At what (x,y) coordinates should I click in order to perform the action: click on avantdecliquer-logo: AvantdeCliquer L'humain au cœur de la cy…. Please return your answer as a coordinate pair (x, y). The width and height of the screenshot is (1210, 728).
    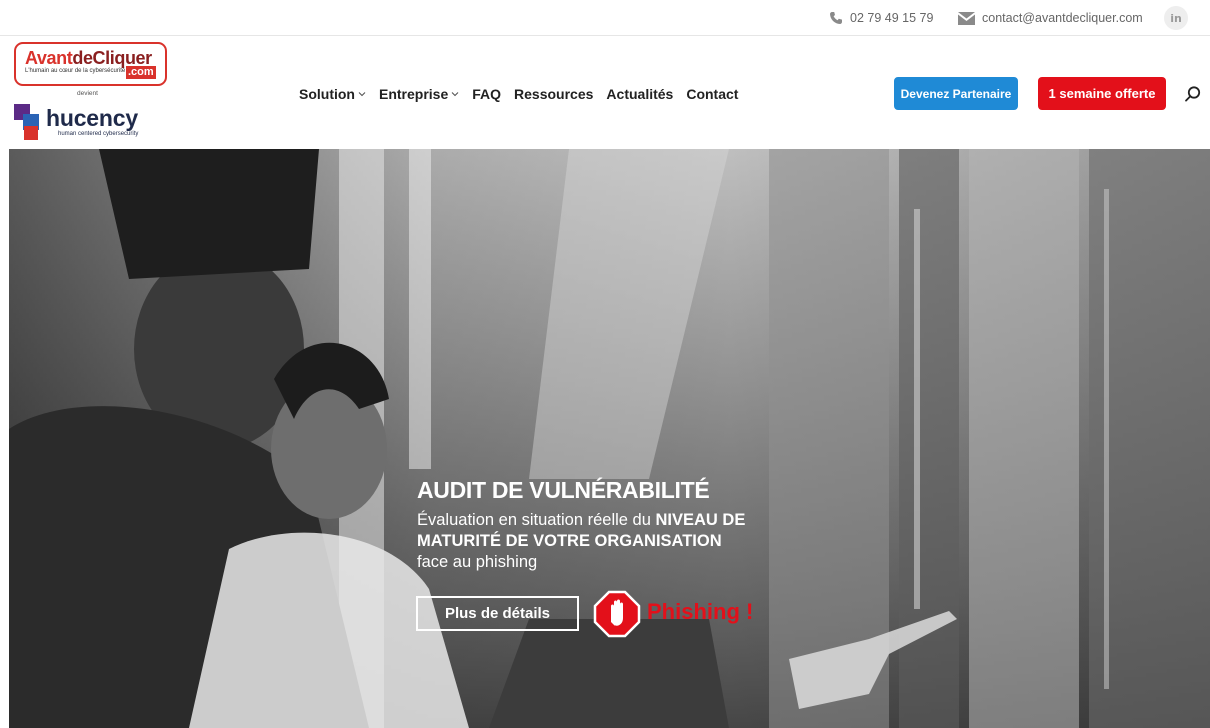
    Looking at the image, I should click on (90, 64).